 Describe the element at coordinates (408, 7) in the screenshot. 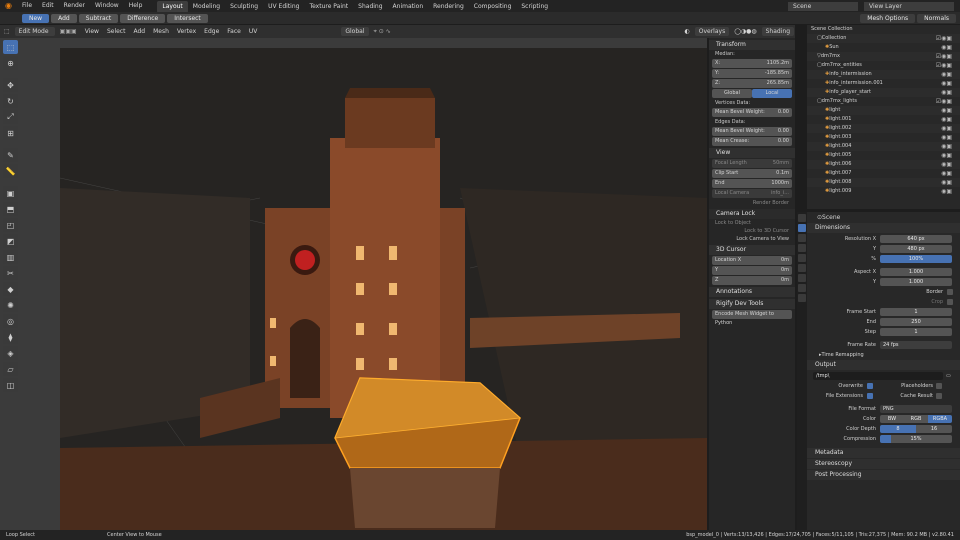

I see `workspace-tab-animation: Animation` at that location.